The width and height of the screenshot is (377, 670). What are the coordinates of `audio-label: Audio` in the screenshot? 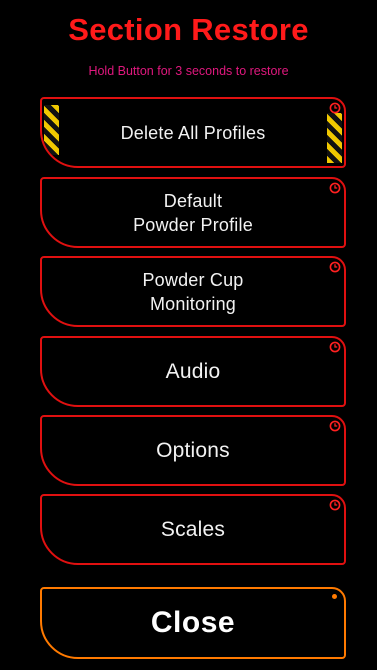 It's located at (193, 371).